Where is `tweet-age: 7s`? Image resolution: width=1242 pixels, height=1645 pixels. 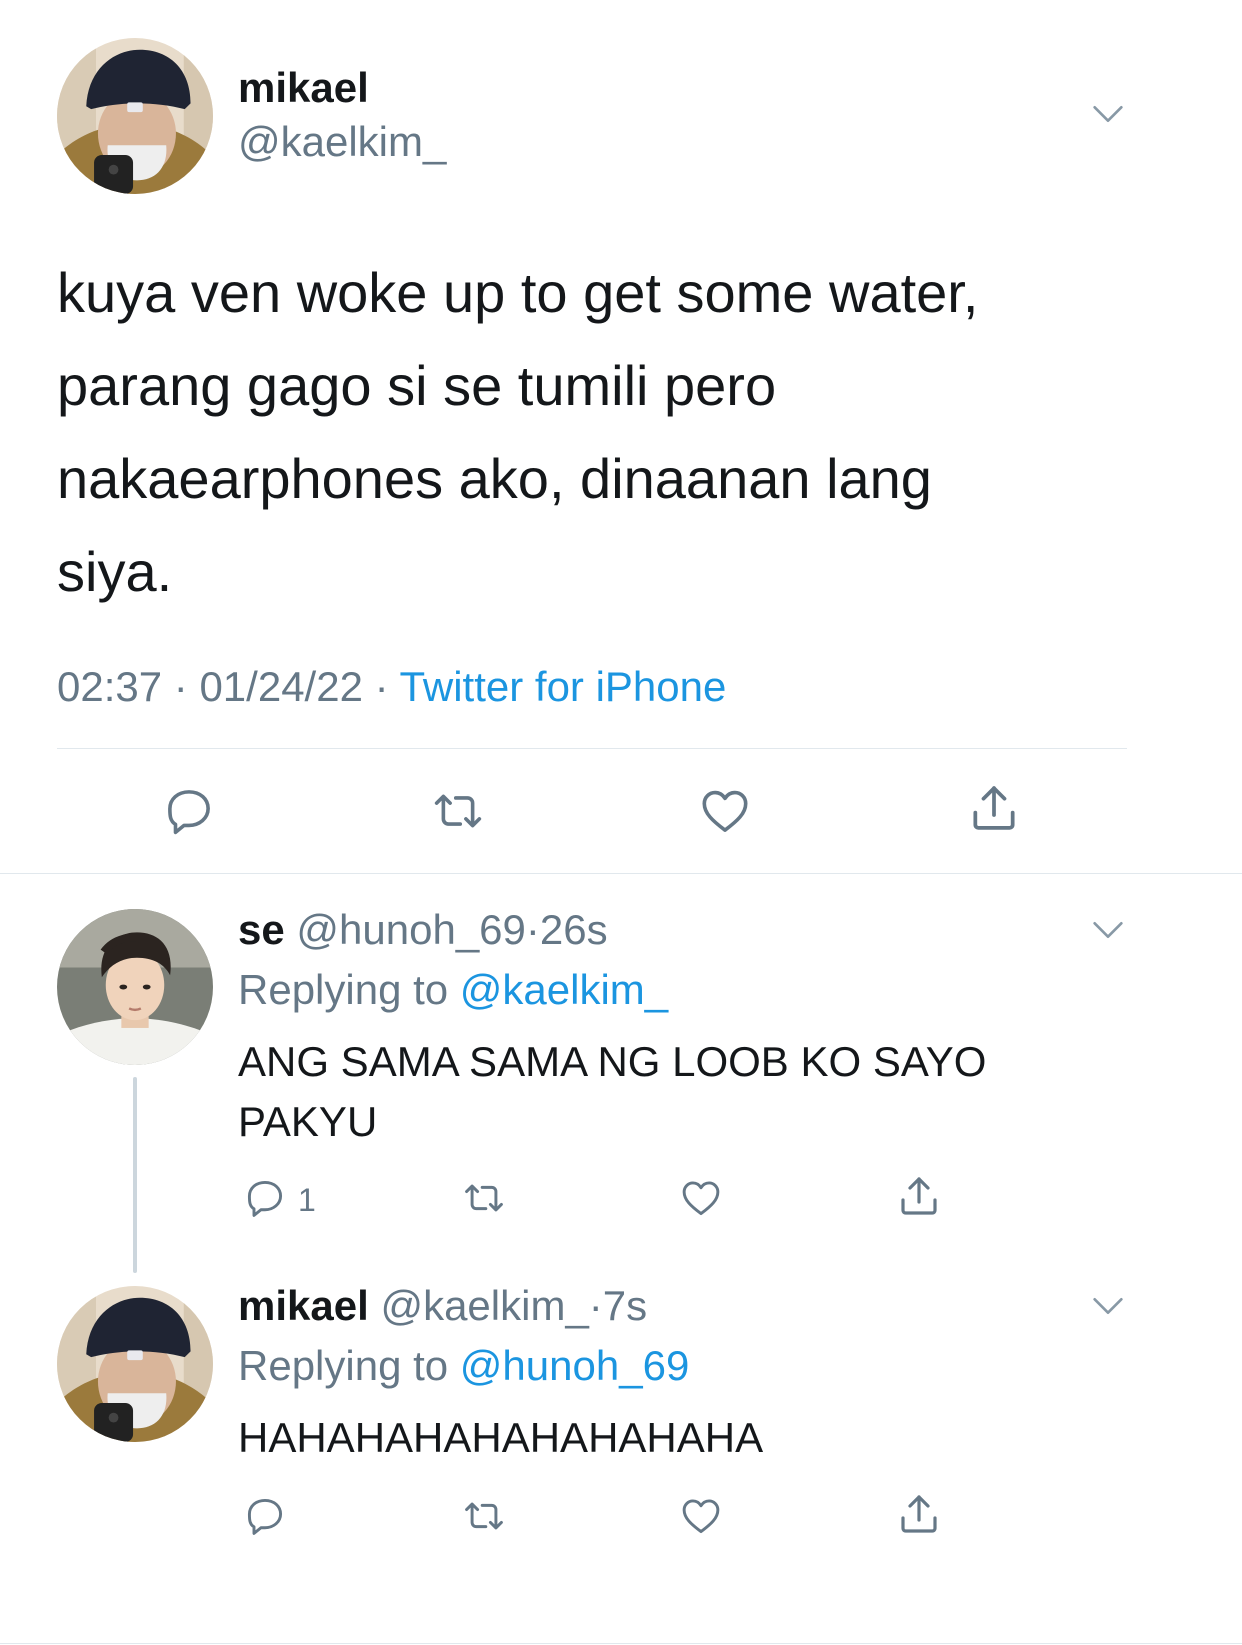 tweet-age: 7s is located at coordinates (625, 1305).